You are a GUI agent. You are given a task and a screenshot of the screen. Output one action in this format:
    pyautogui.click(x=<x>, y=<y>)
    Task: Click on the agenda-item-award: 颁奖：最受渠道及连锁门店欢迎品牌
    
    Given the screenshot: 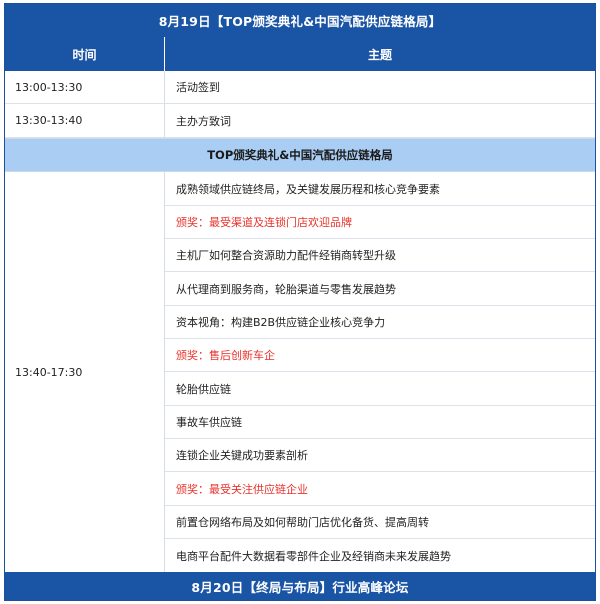 What is the action you would take?
    pyautogui.click(x=380, y=222)
    